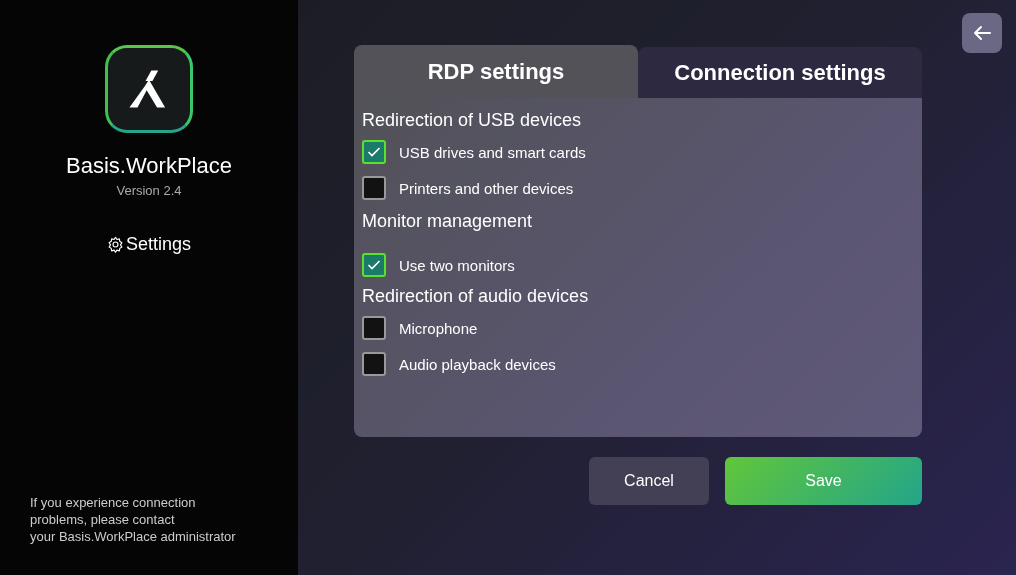 The height and width of the screenshot is (575, 1016). Describe the element at coordinates (477, 364) in the screenshot. I see `checkbox-label: Audio playback devices` at that location.